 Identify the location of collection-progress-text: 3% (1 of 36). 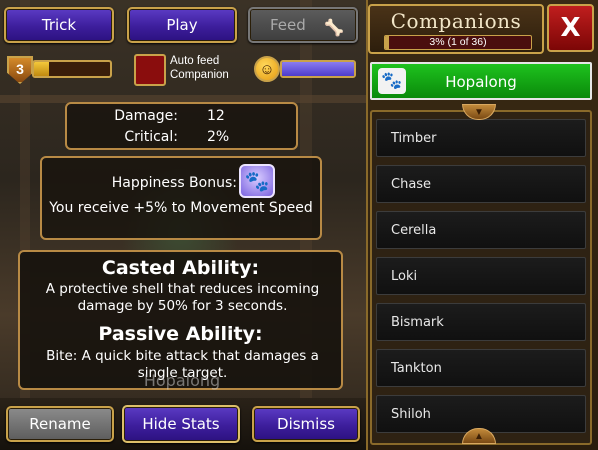
(458, 42).